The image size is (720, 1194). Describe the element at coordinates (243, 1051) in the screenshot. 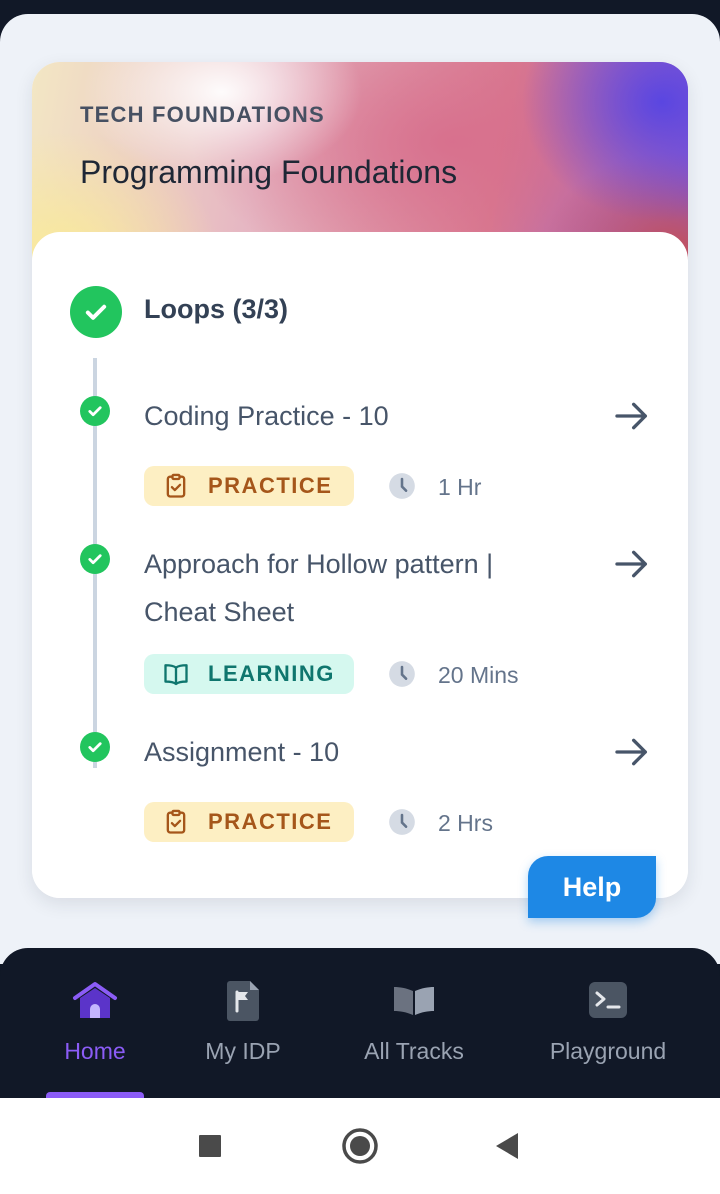

I see `nav-label-my-idp: My IDP` at that location.